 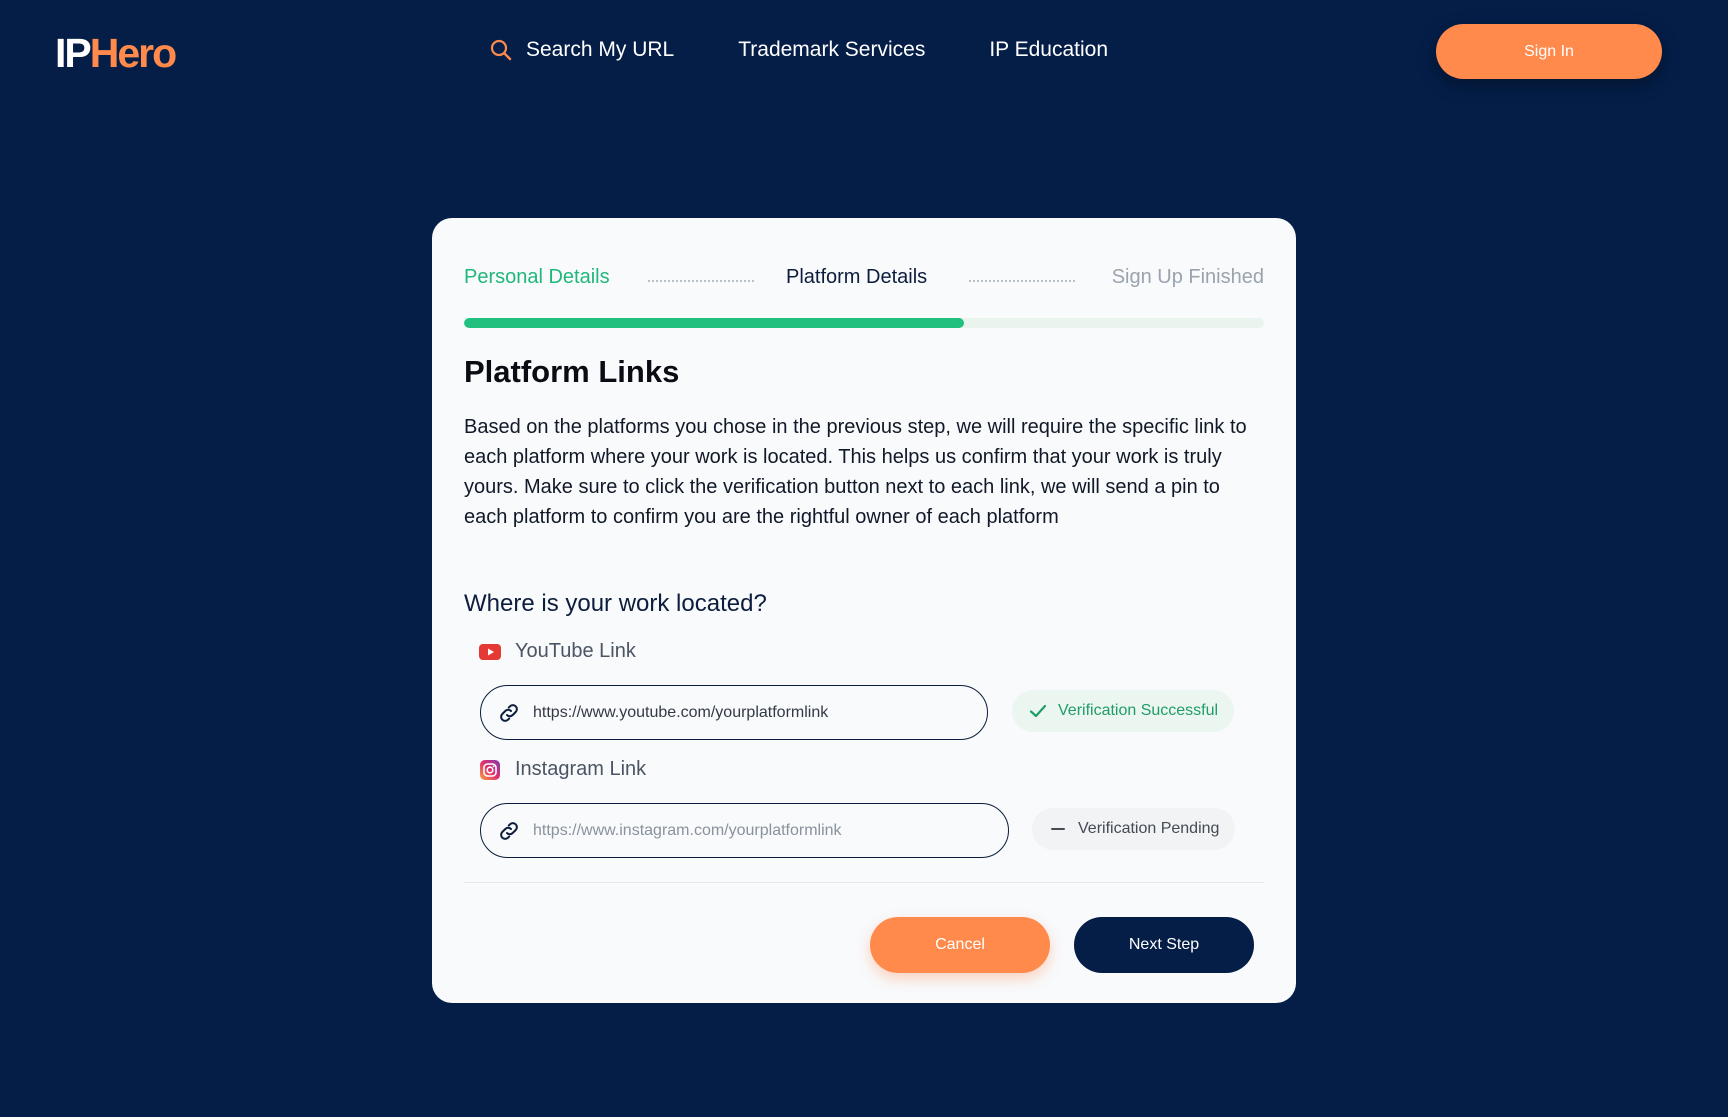 I want to click on instagram-label-text: Instagram Link, so click(x=581, y=769).